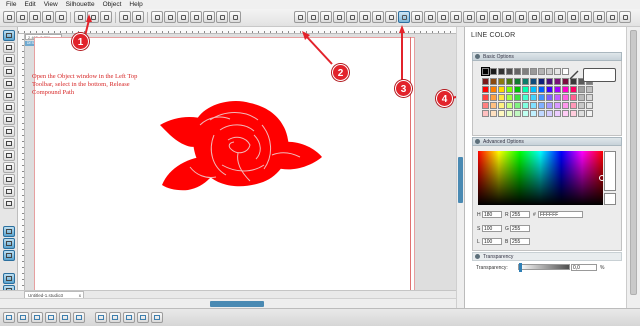  Describe the element at coordinates (610, 171) in the screenshot. I see `brightness-strip` at that location.